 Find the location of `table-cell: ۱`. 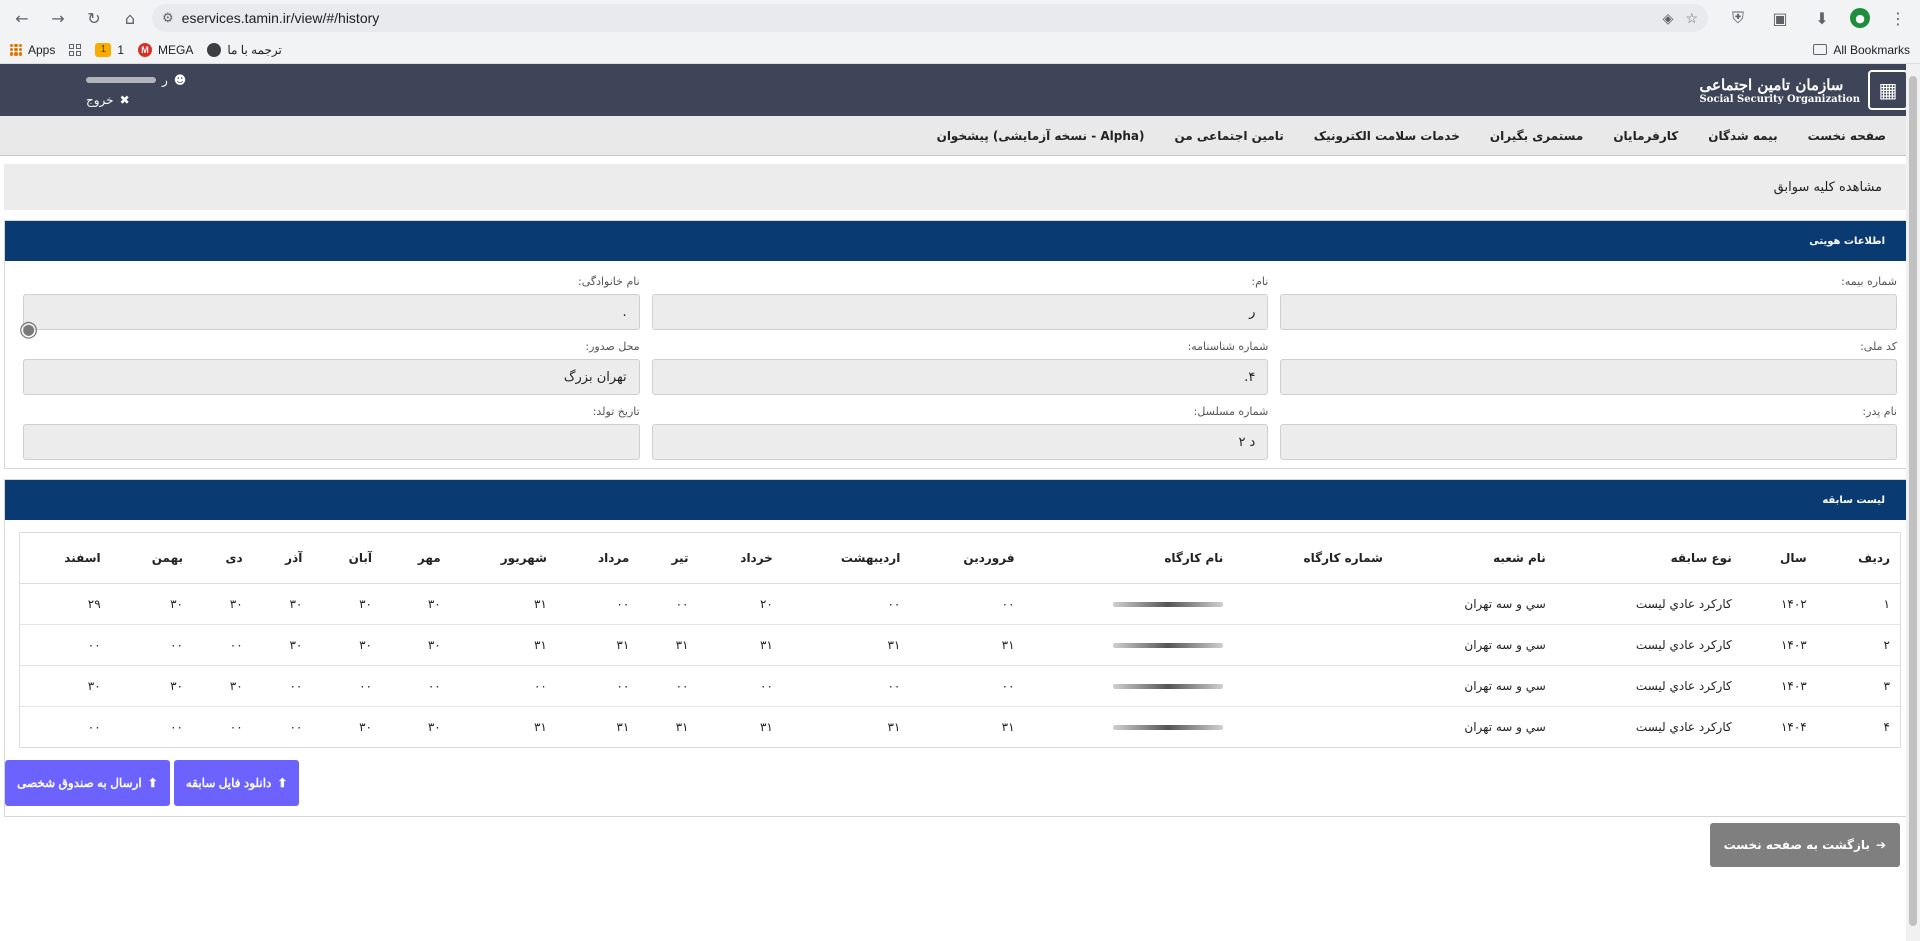

table-cell: ۱ is located at coordinates (1858, 603).